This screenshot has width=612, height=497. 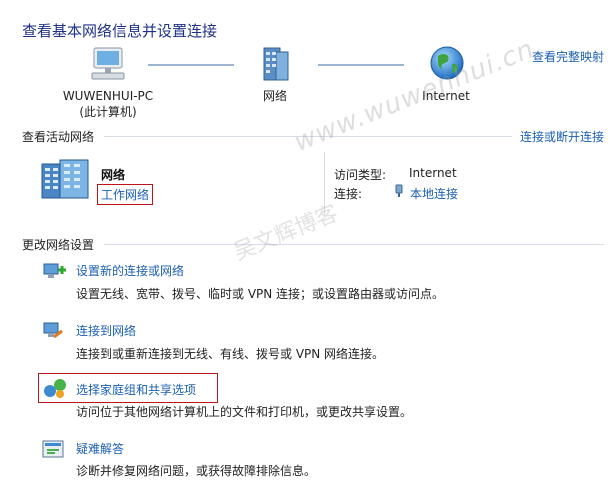 What do you see at coordinates (130, 270) in the screenshot?
I see `setup-new-connection-link: 设置新的连接或网络` at bounding box center [130, 270].